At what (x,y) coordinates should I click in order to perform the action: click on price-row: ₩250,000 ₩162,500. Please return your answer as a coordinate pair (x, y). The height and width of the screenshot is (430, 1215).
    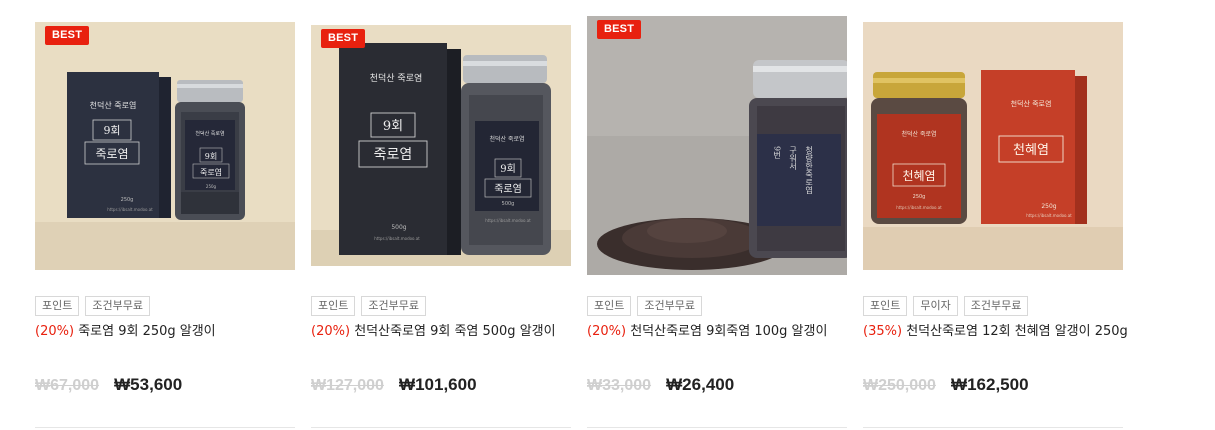
    Looking at the image, I should click on (946, 387).